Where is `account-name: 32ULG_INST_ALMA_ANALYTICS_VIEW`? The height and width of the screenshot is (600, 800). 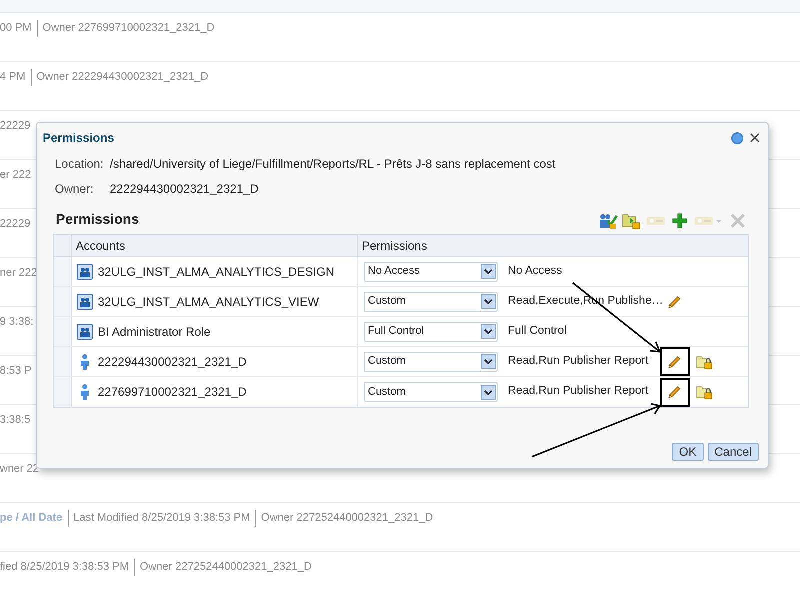 account-name: 32ULG_INST_ALMA_ANALYTICS_VIEW is located at coordinates (209, 302).